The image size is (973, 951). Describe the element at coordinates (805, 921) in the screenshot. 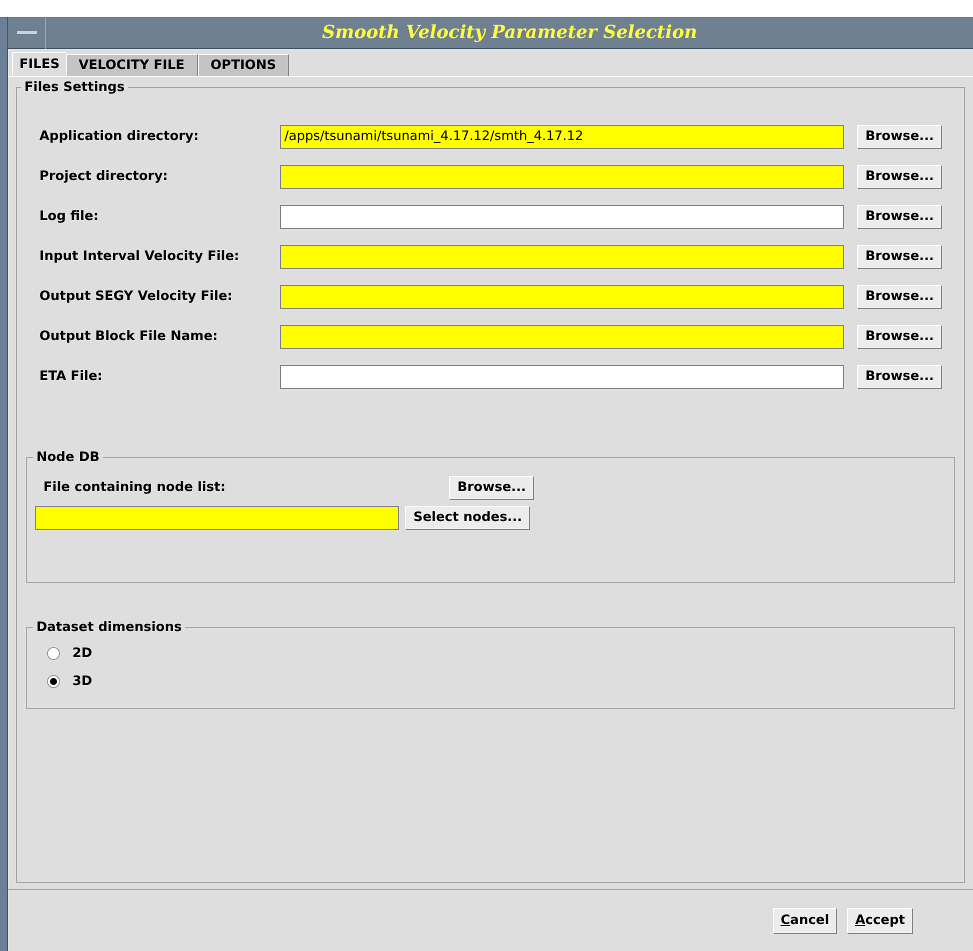

I see `dialog-button: Cancel` at that location.